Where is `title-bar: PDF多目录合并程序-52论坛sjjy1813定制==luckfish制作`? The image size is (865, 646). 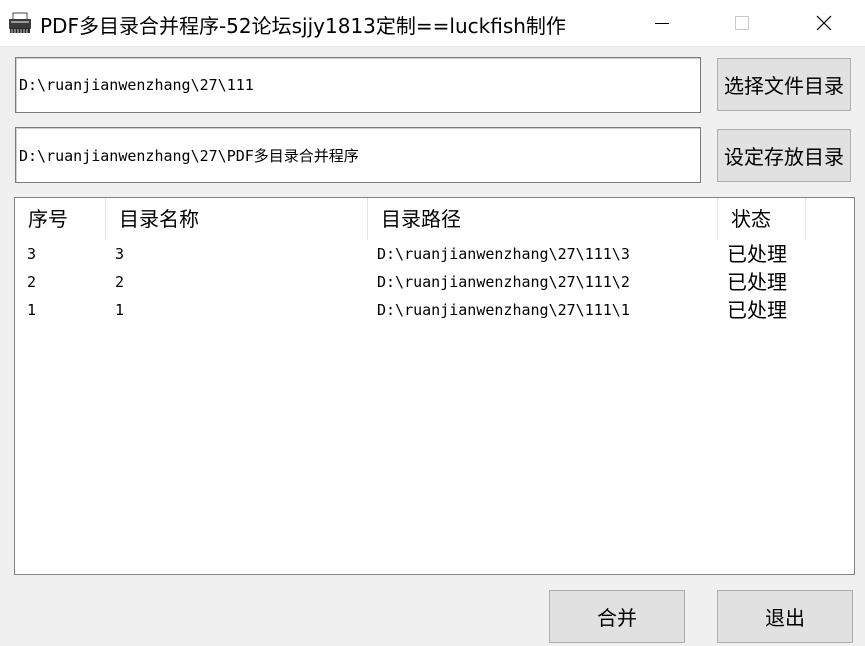 title-bar: PDF多目录合并程序-52论坛sjjy1813定制==luckfish制作 is located at coordinates (432, 23).